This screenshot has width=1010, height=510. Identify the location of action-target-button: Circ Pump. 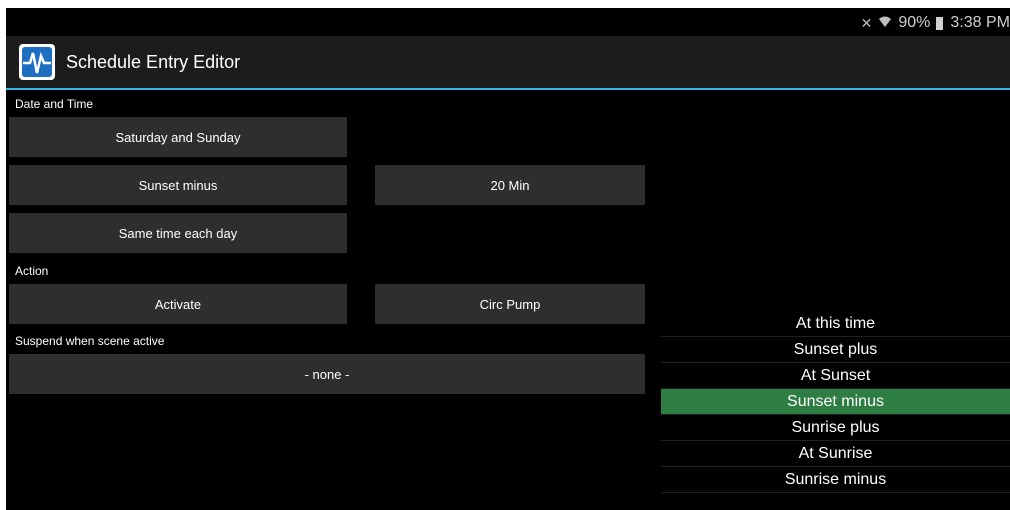
(510, 304).